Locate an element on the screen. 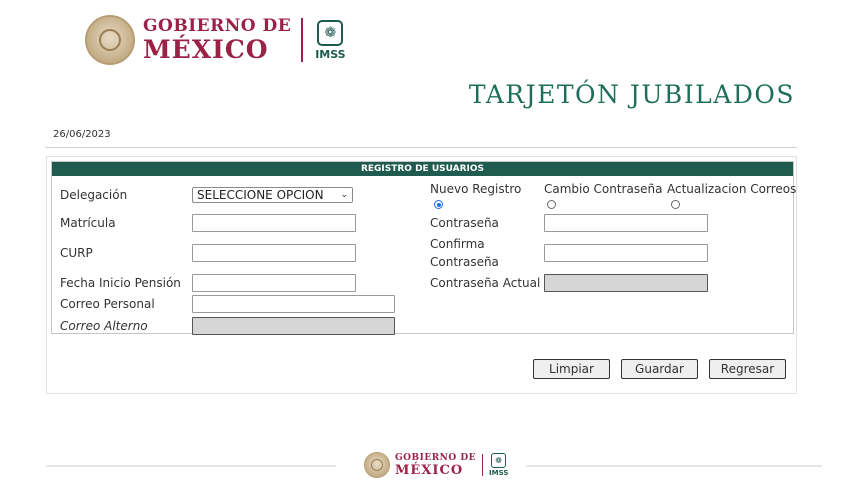 The image size is (850, 491). imss-logo: ❁ IMSS is located at coordinates (330, 40).